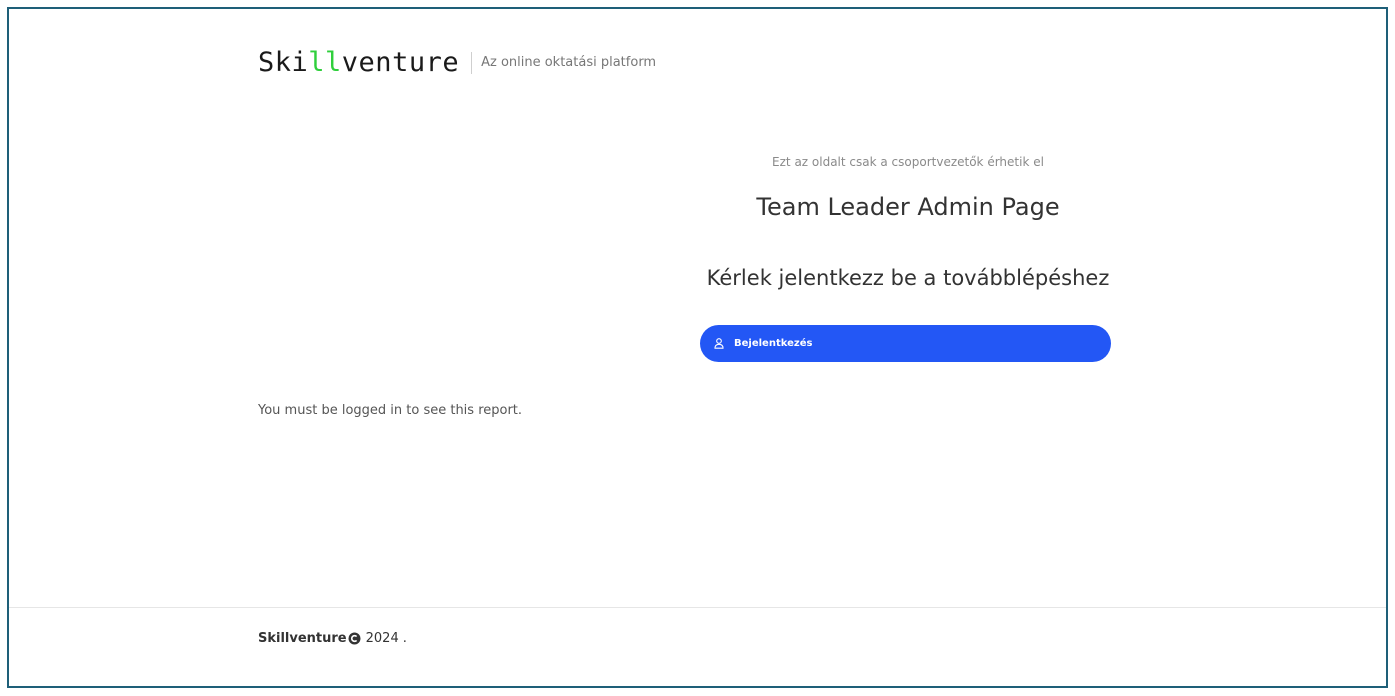  What do you see at coordinates (404, 638) in the screenshot?
I see `footer-trailing: .` at bounding box center [404, 638].